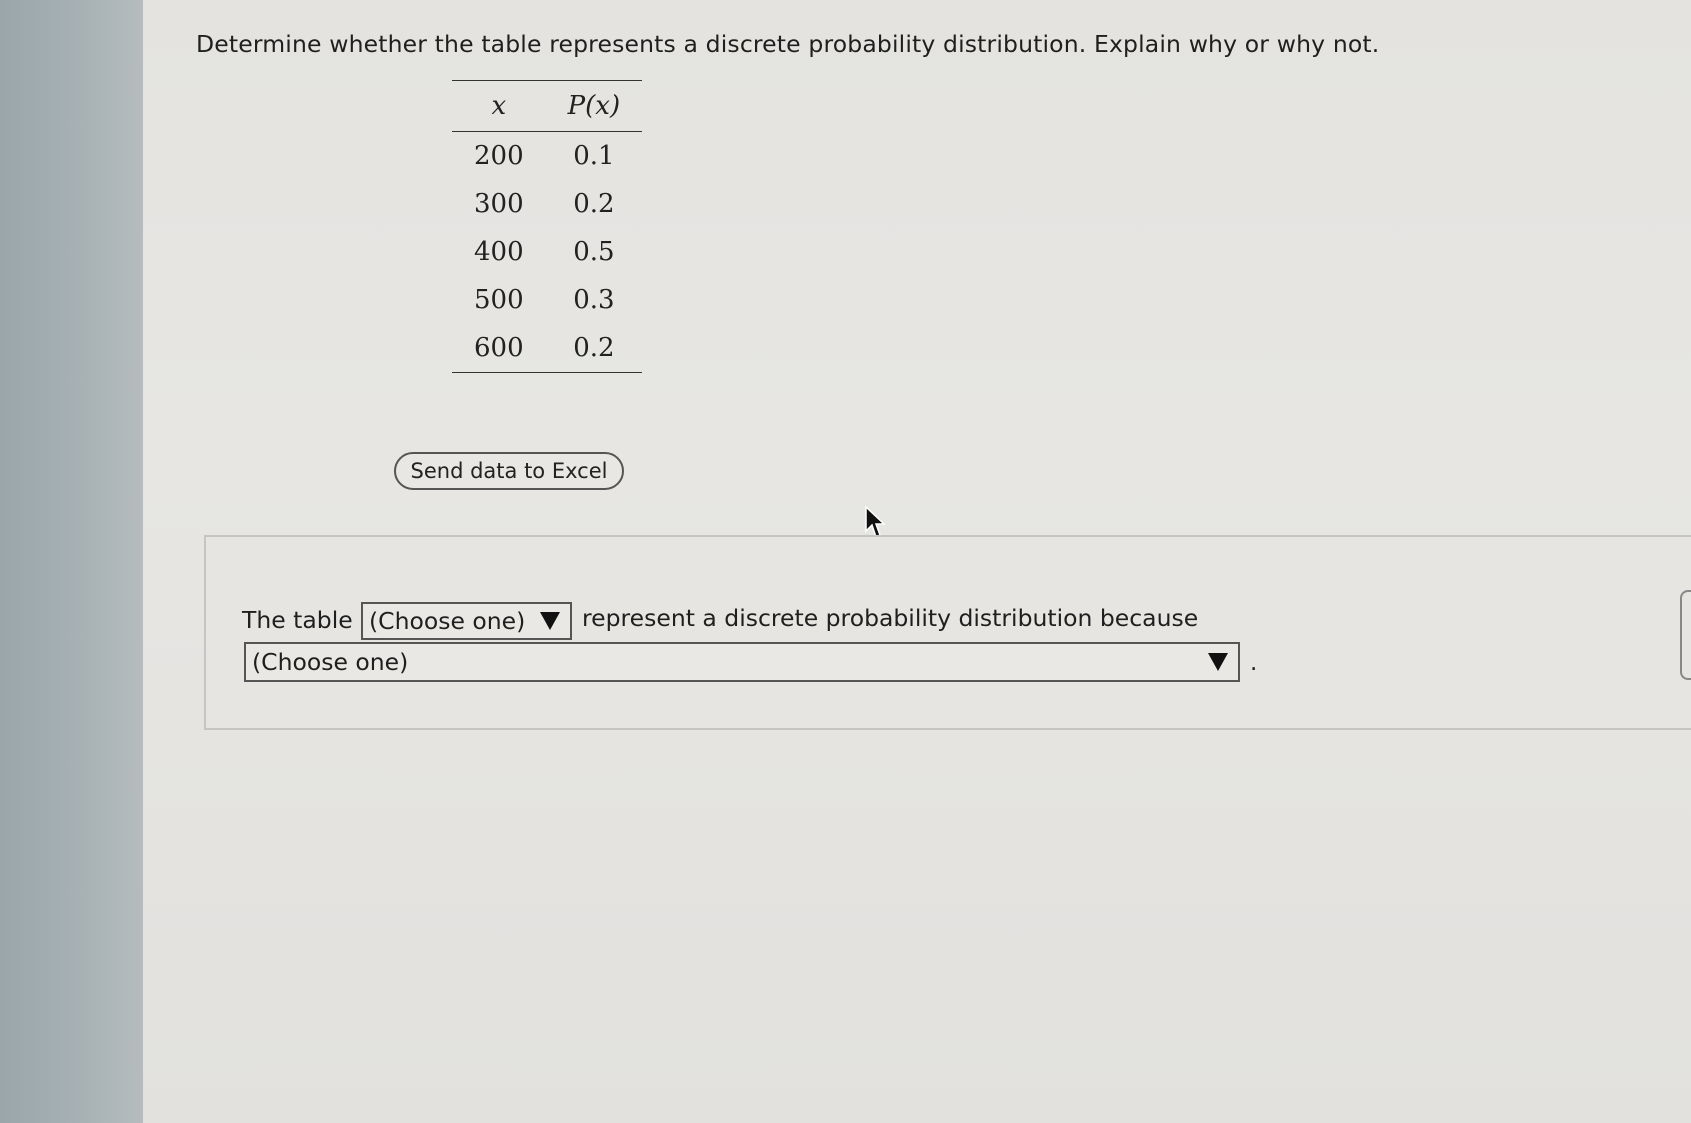 This screenshot has height=1123, width=1691. I want to click on table-header-row: x P(x), so click(547, 106).